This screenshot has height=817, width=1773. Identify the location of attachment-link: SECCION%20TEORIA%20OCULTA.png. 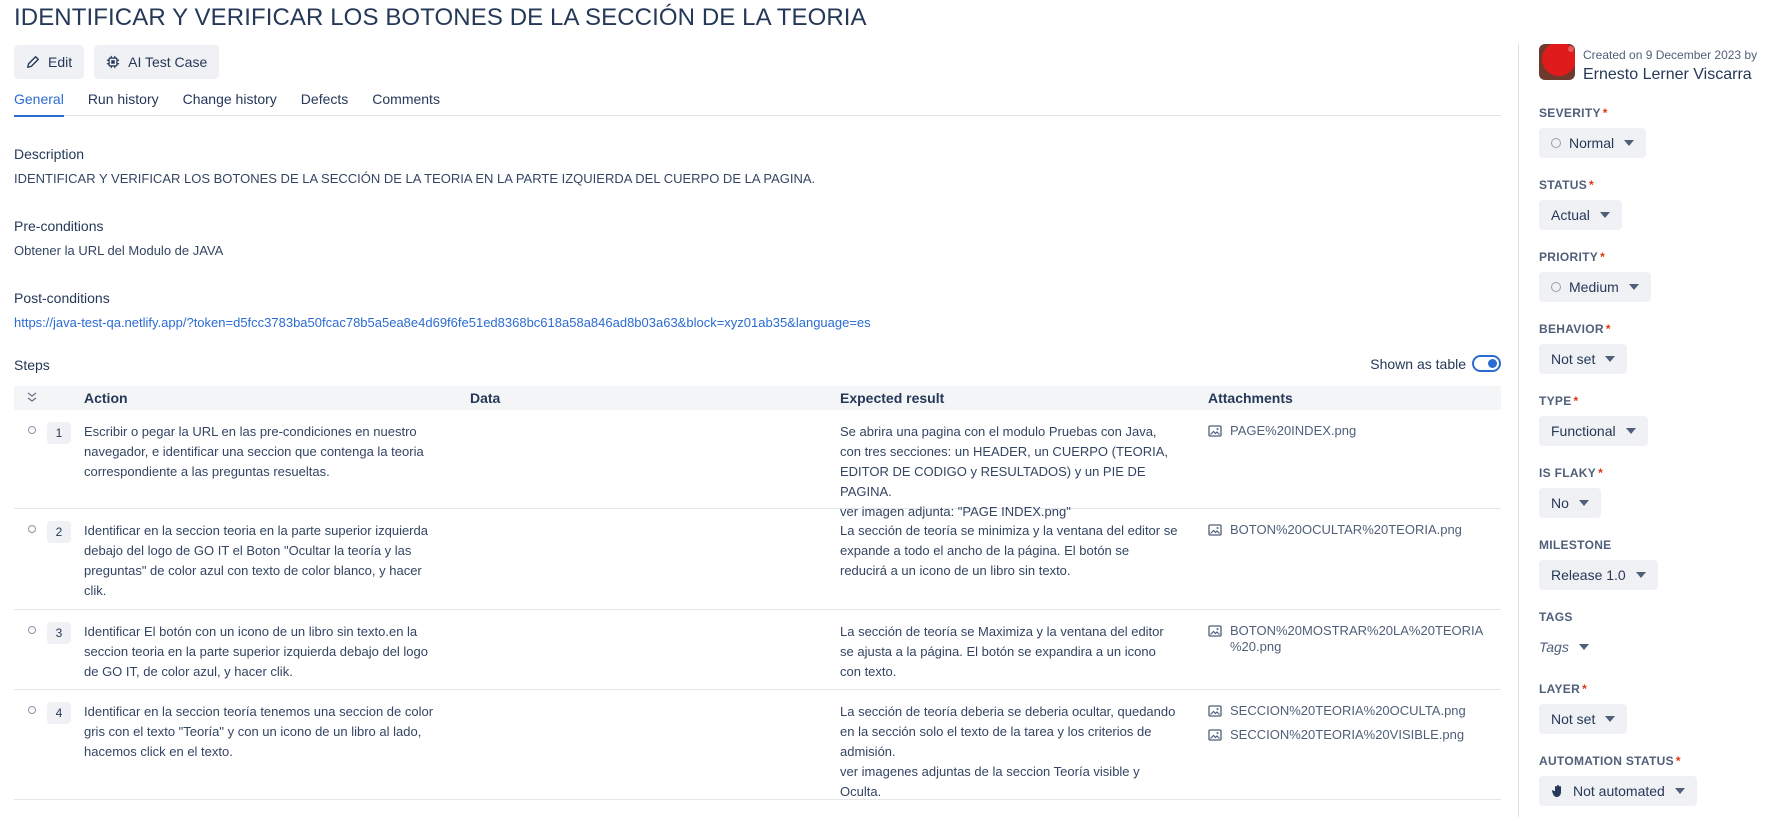
(1353, 711).